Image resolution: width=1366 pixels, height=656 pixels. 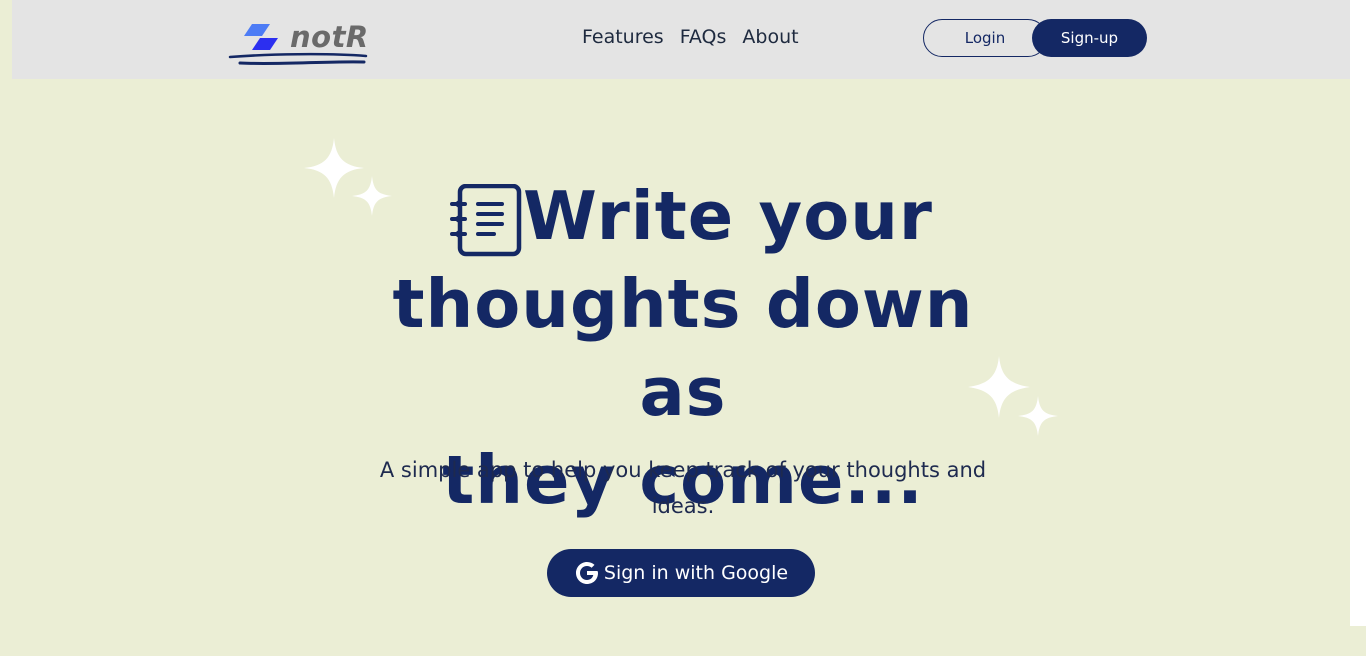 I want to click on login-button: Login, so click(x=985, y=38).